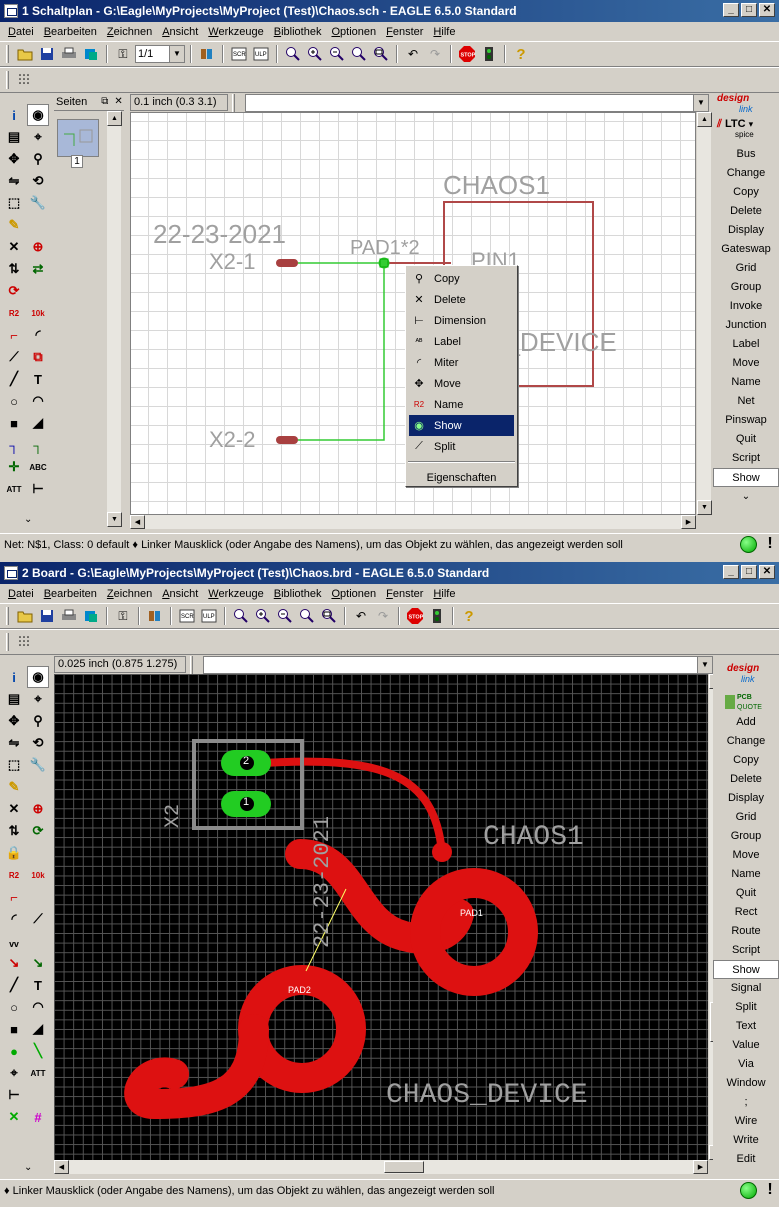 The width and height of the screenshot is (779, 1207). I want to click on grid-dots-icon, so click(25, 642).